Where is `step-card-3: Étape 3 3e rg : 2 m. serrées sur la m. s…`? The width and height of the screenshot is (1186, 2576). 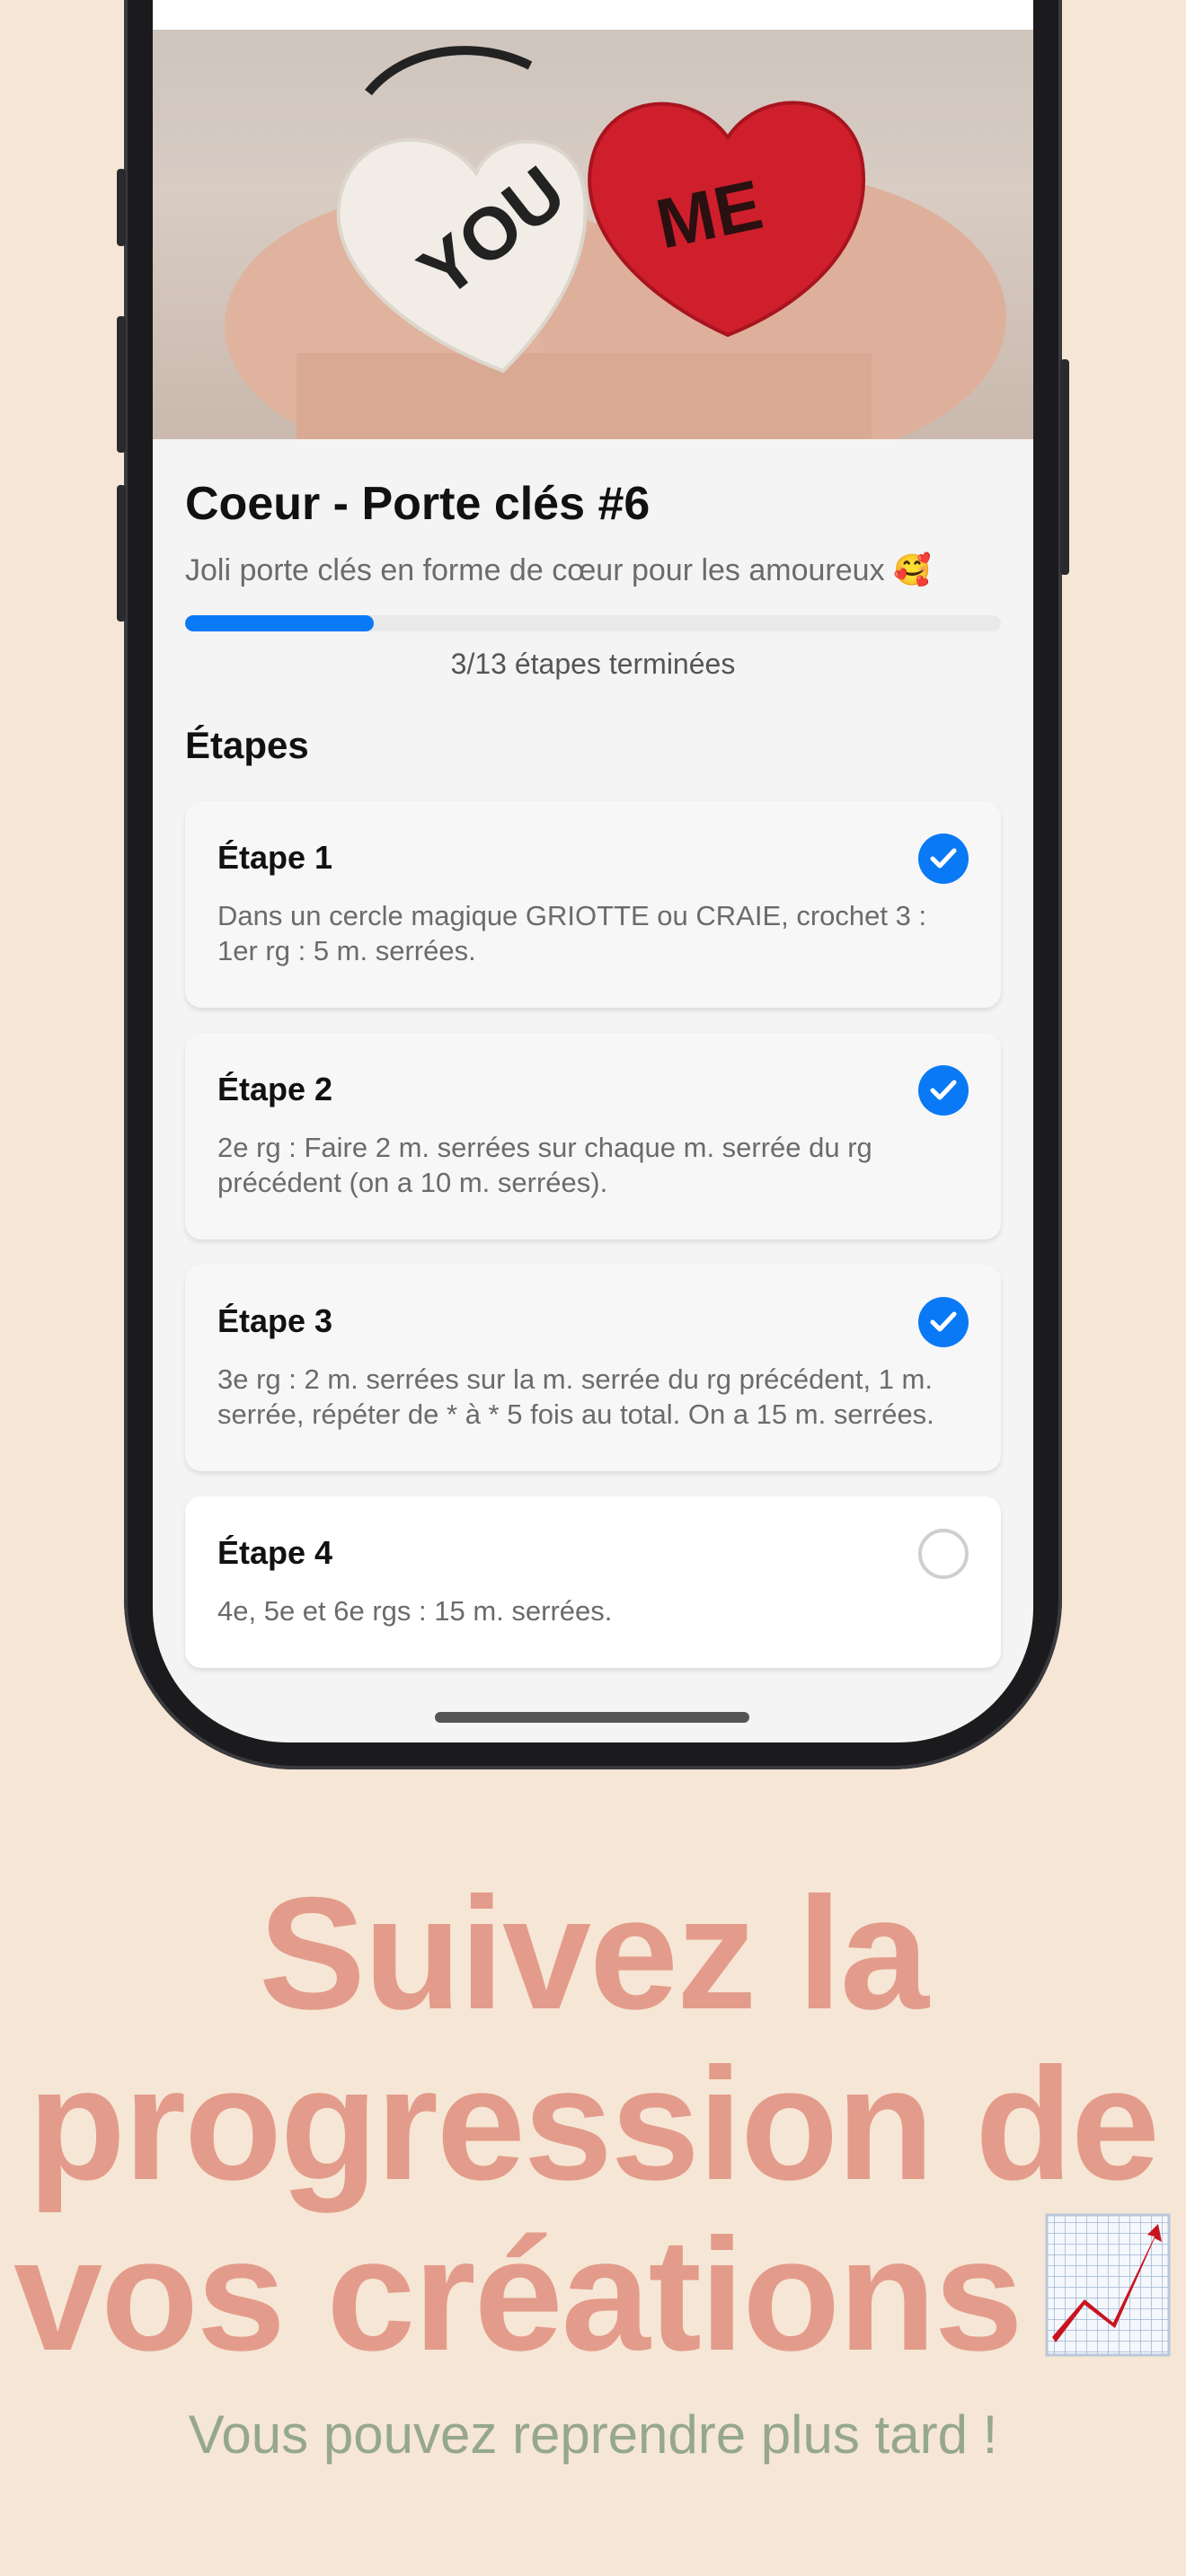
step-card-3: Étape 3 3e rg : 2 m. serrées sur la m. s… is located at coordinates (593, 1368).